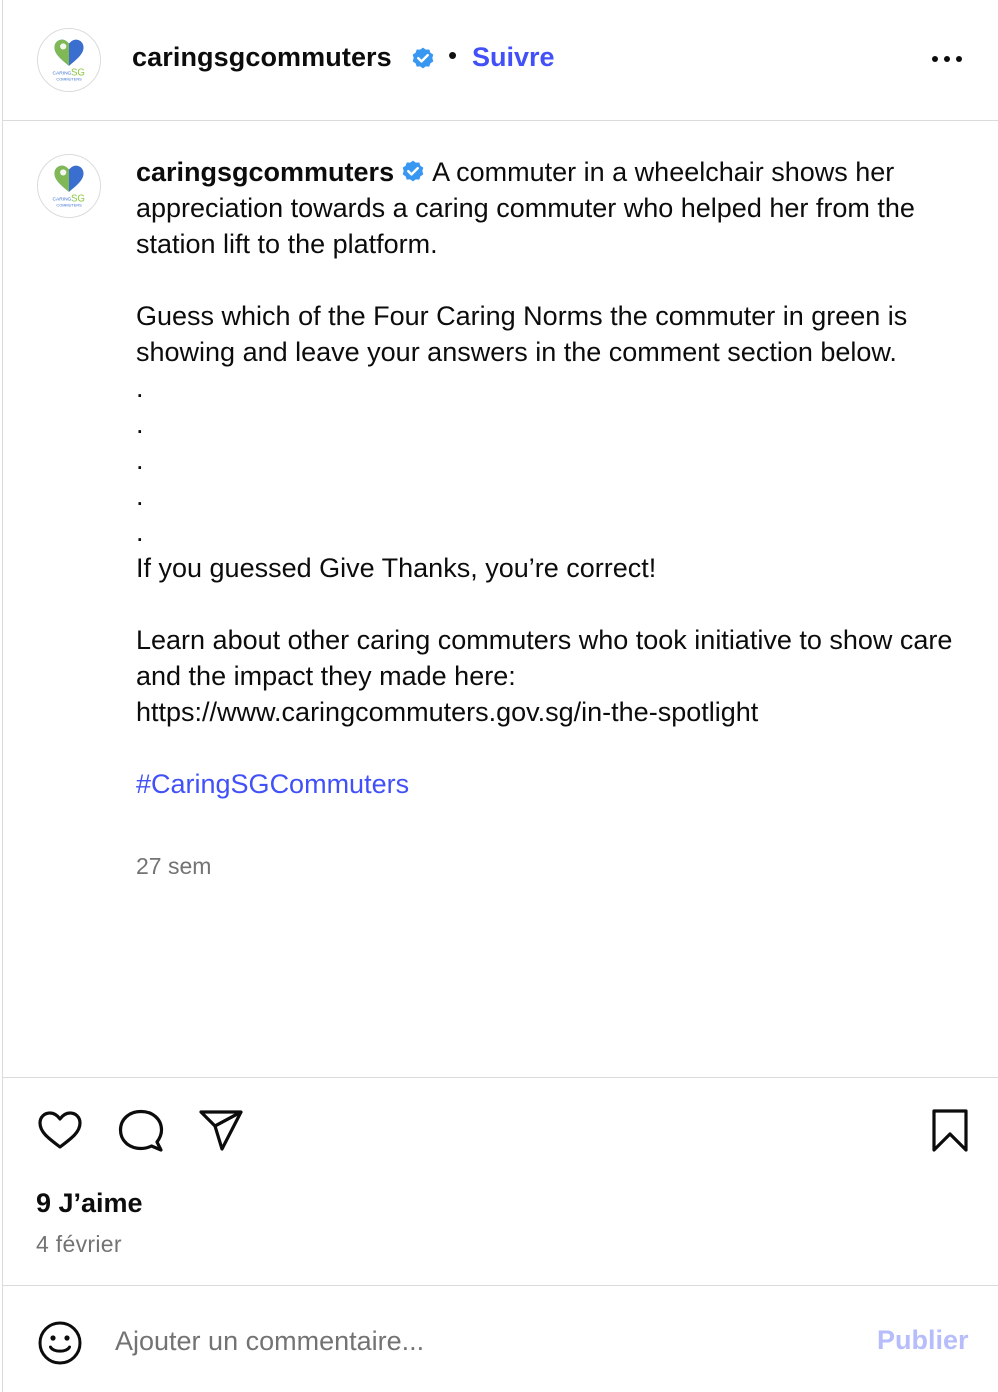 Image resolution: width=998 pixels, height=1392 pixels. What do you see at coordinates (222, 1131) in the screenshot?
I see `share-icon` at bounding box center [222, 1131].